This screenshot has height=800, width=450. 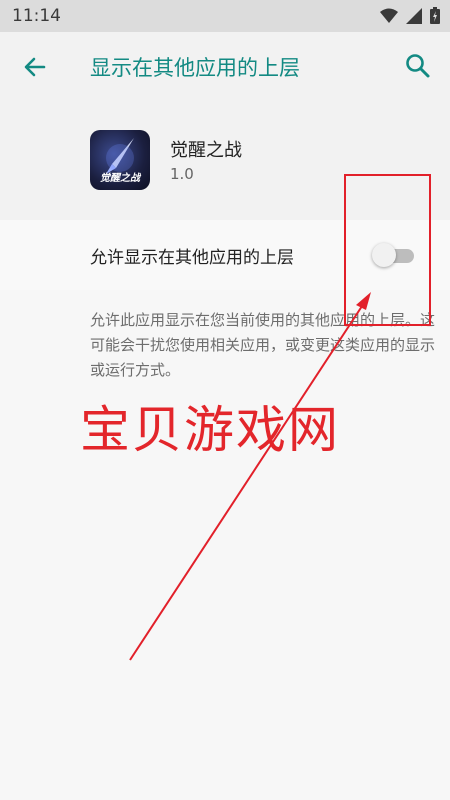 I want to click on back-arrow-icon, so click(x=35, y=72).